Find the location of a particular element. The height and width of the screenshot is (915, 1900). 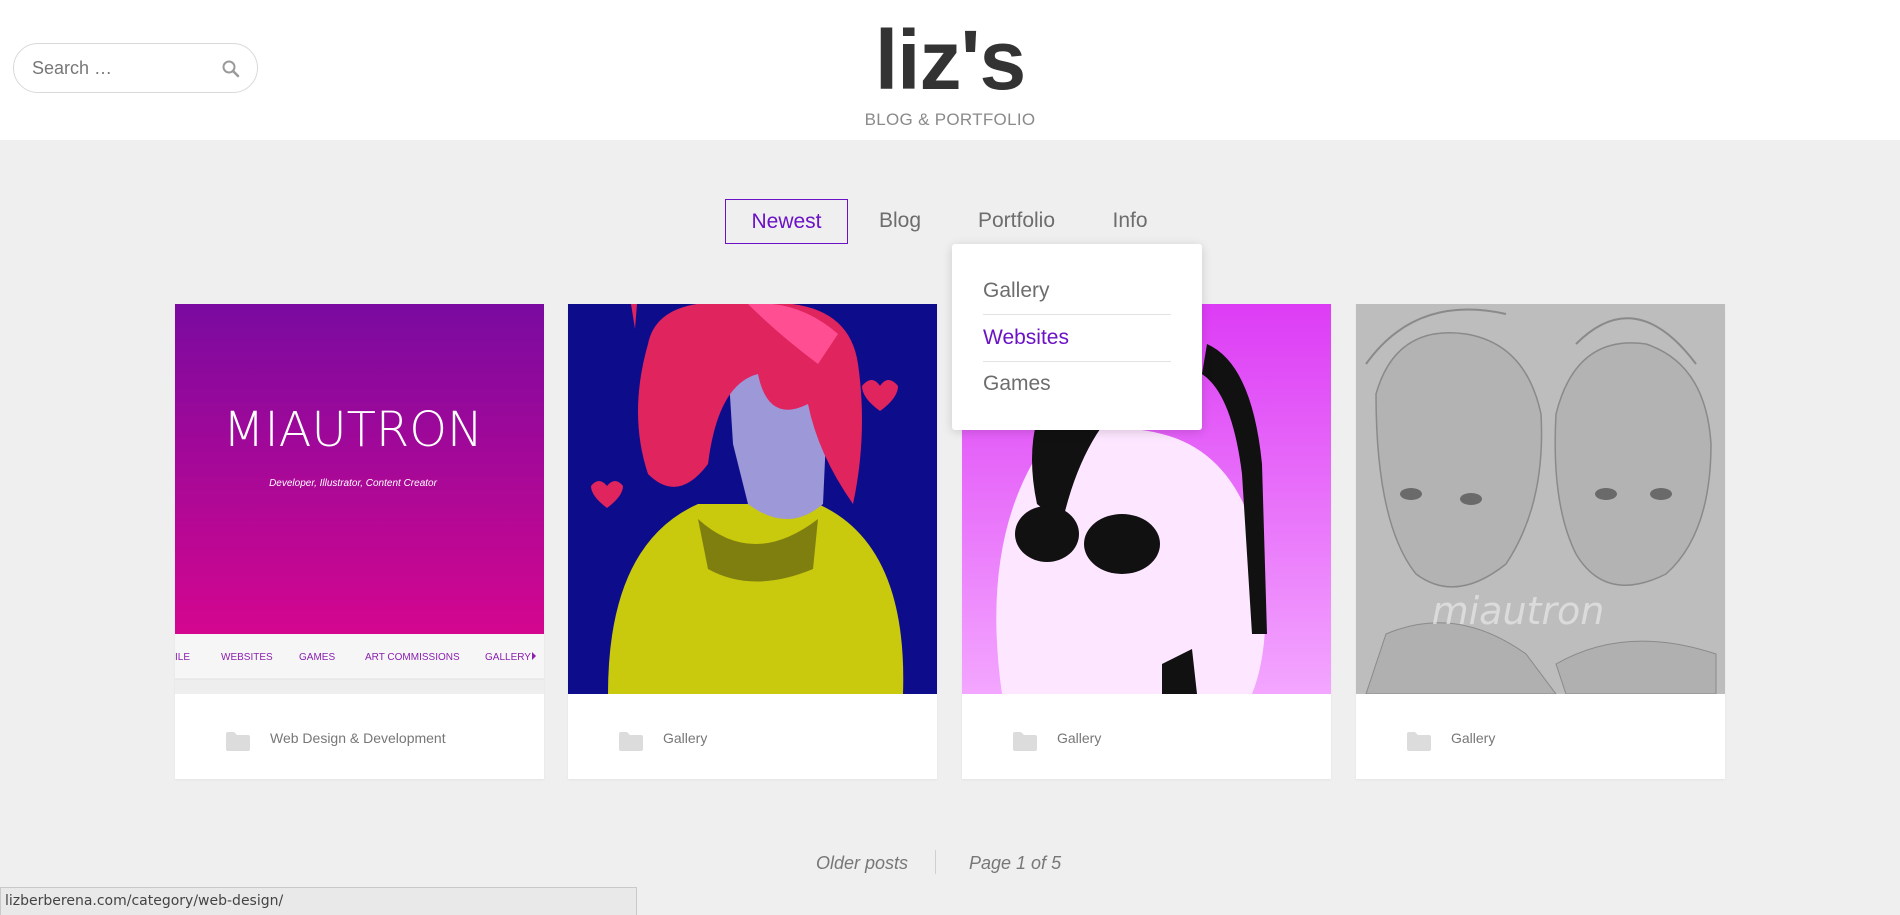

post-category-link: Web Design & Development is located at coordinates (358, 738).